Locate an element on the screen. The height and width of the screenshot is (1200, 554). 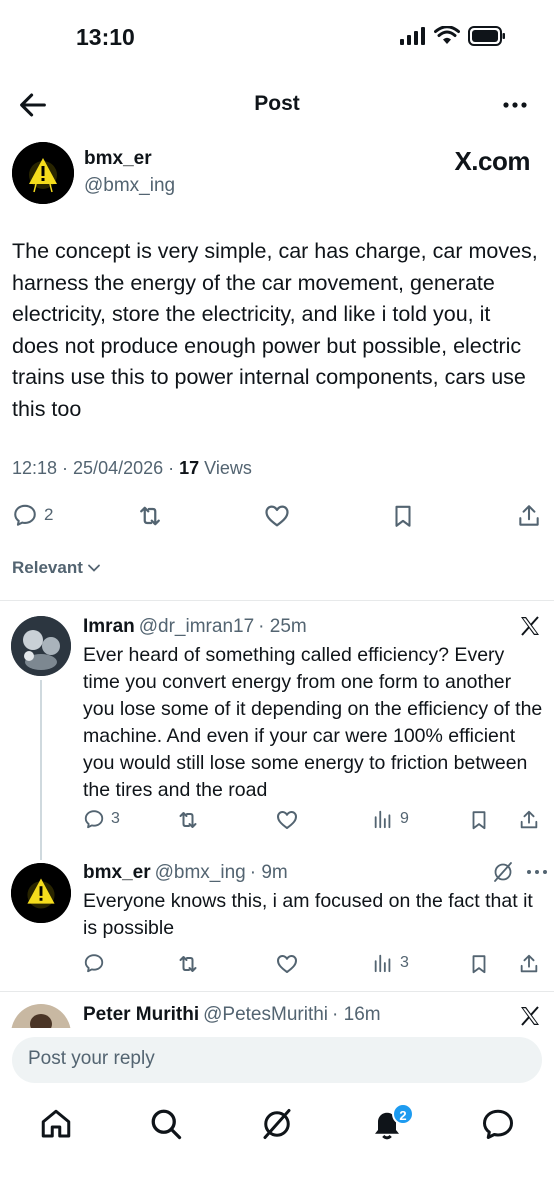
post-actions: 2 is located at coordinates (277, 516).